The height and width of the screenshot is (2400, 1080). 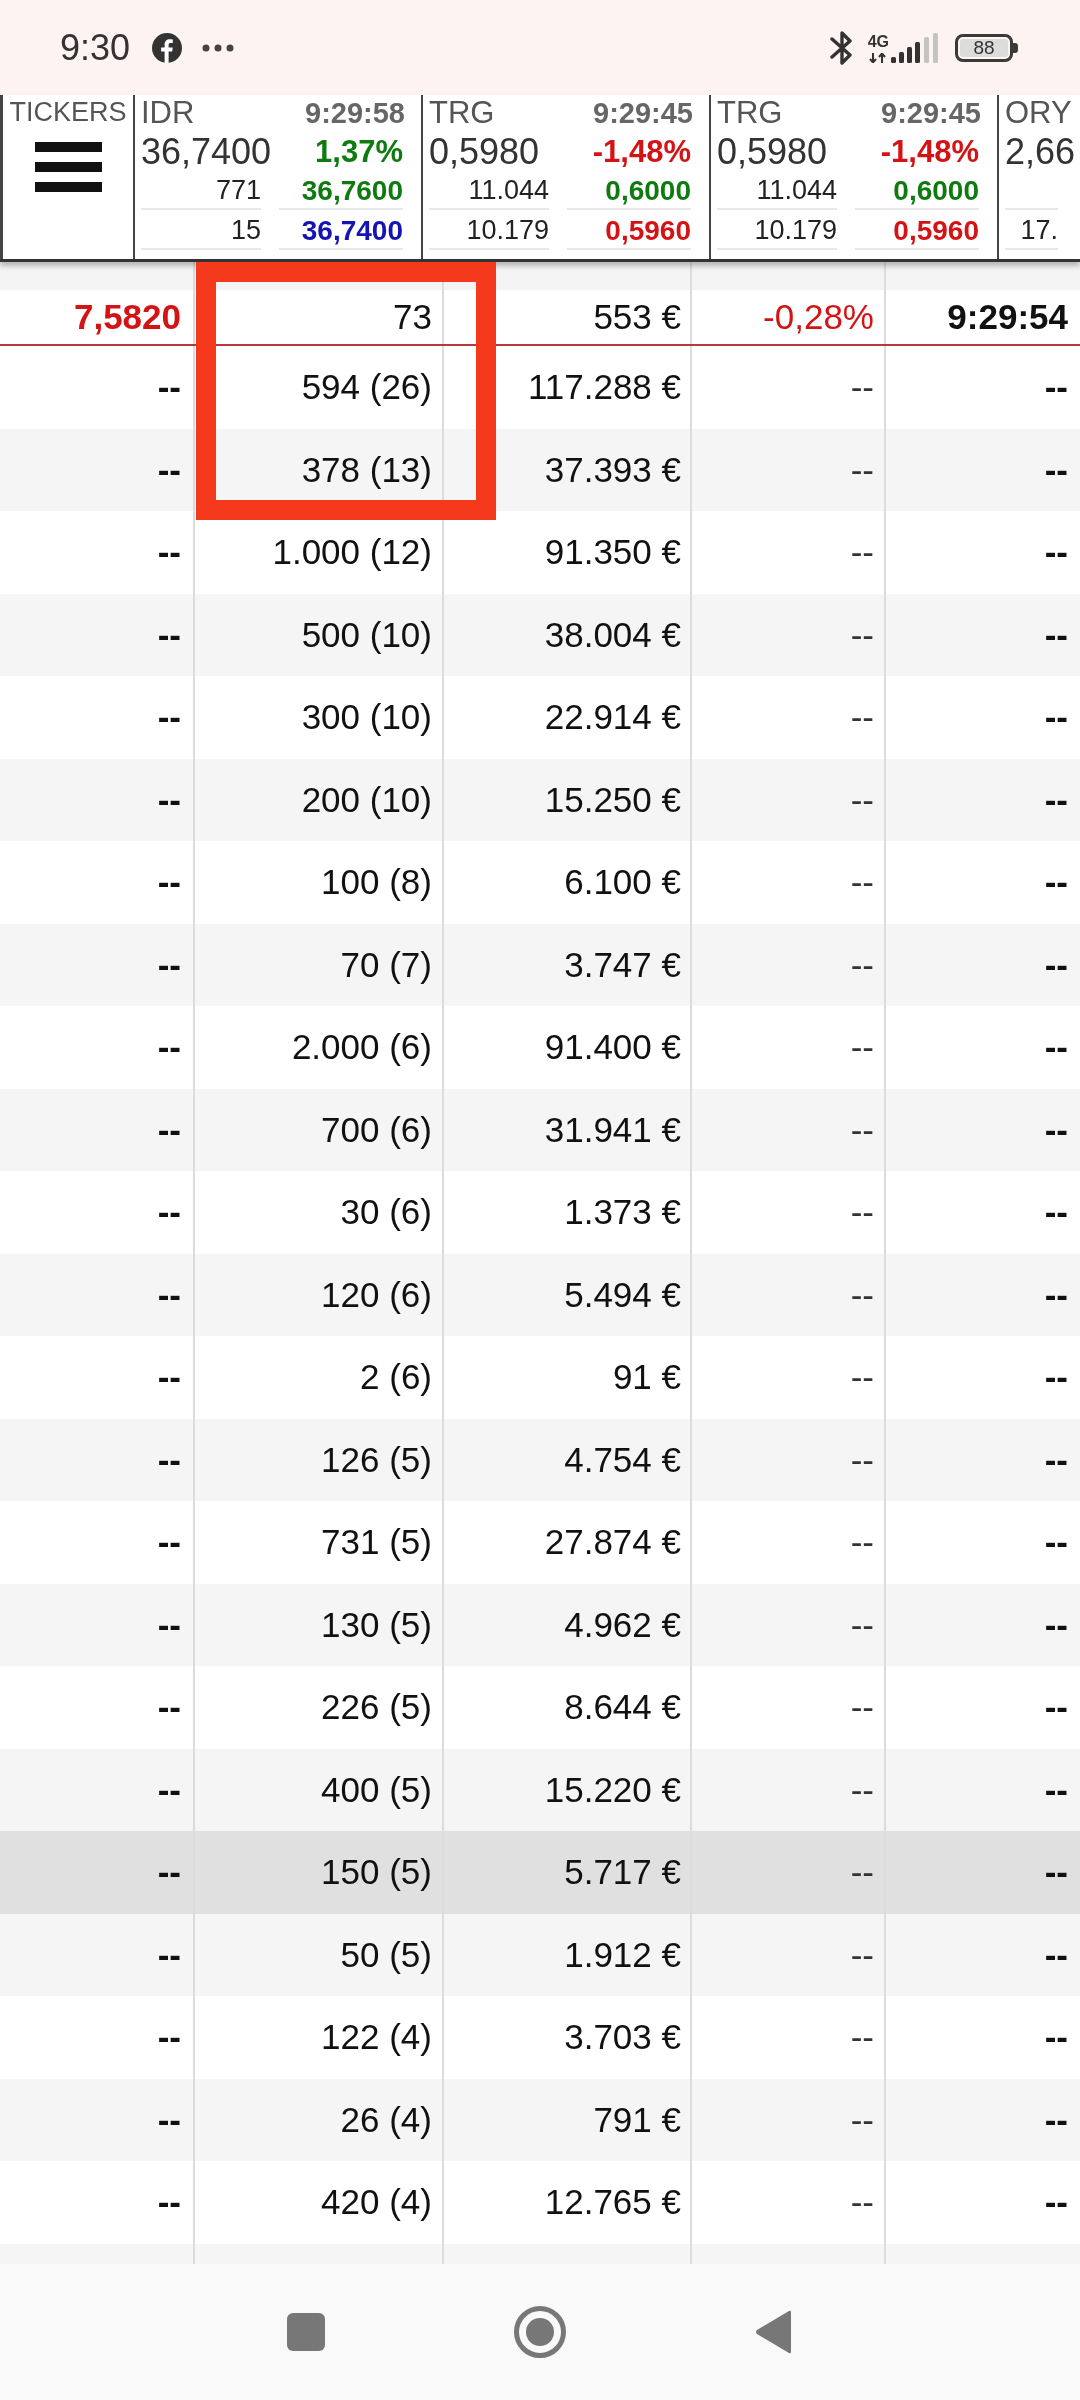 I want to click on table-cell: 5.717 €, so click(x=622, y=1872).